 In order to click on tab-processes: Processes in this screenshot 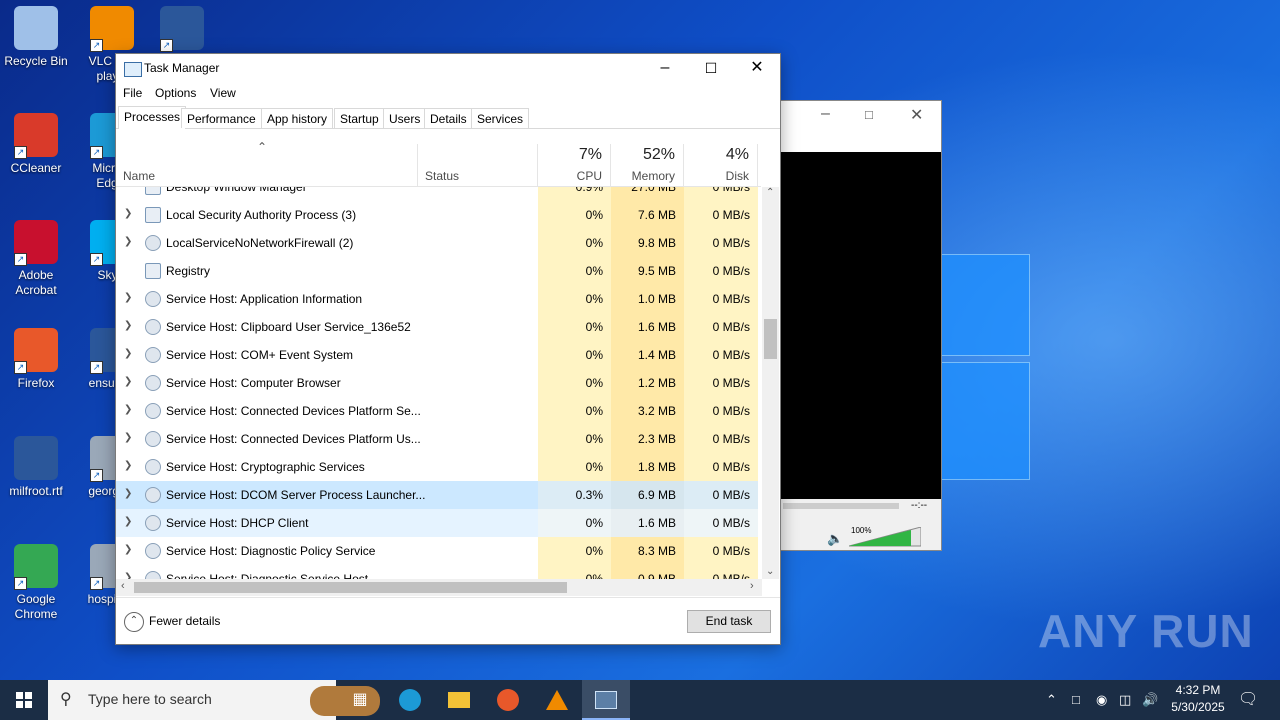, I will do `click(152, 117)`.